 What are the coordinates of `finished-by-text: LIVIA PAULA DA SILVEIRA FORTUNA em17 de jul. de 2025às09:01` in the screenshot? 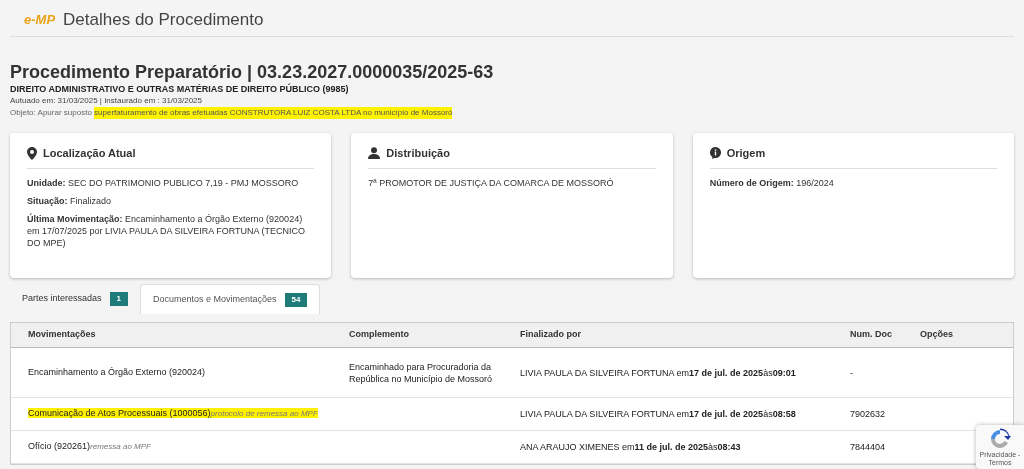 It's located at (658, 372).